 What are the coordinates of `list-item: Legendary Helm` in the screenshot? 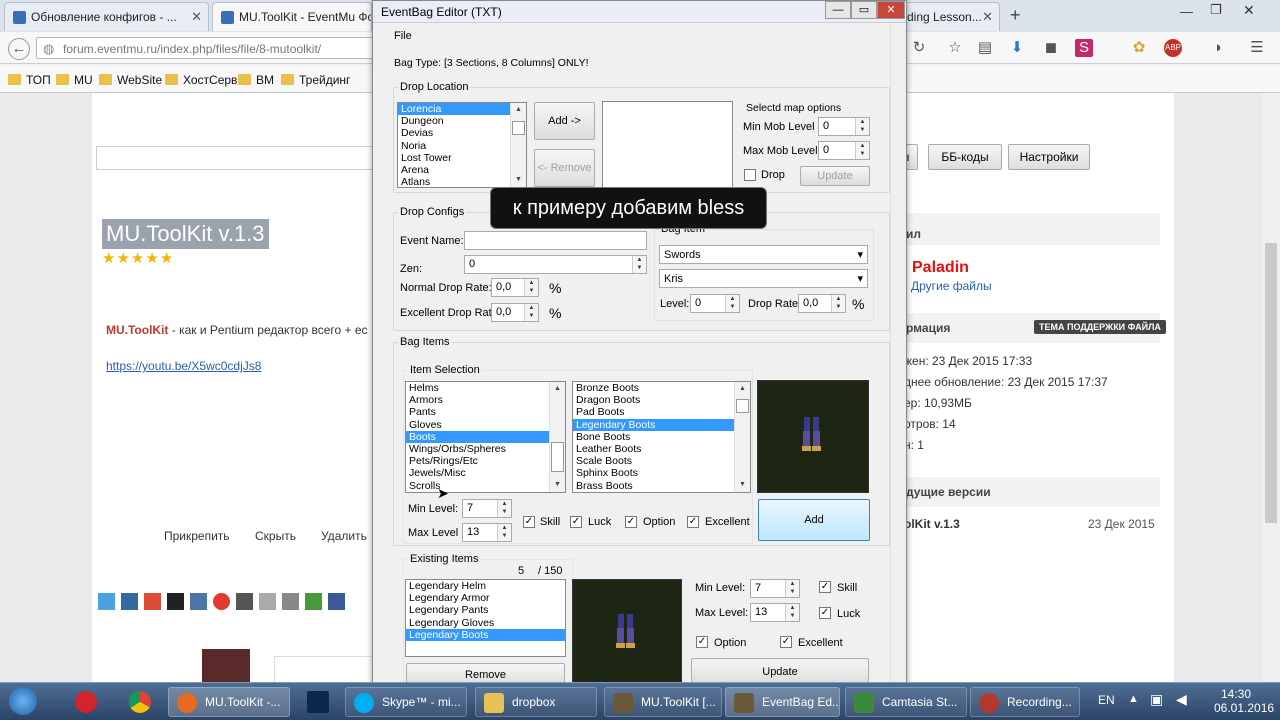 It's located at (485, 586).